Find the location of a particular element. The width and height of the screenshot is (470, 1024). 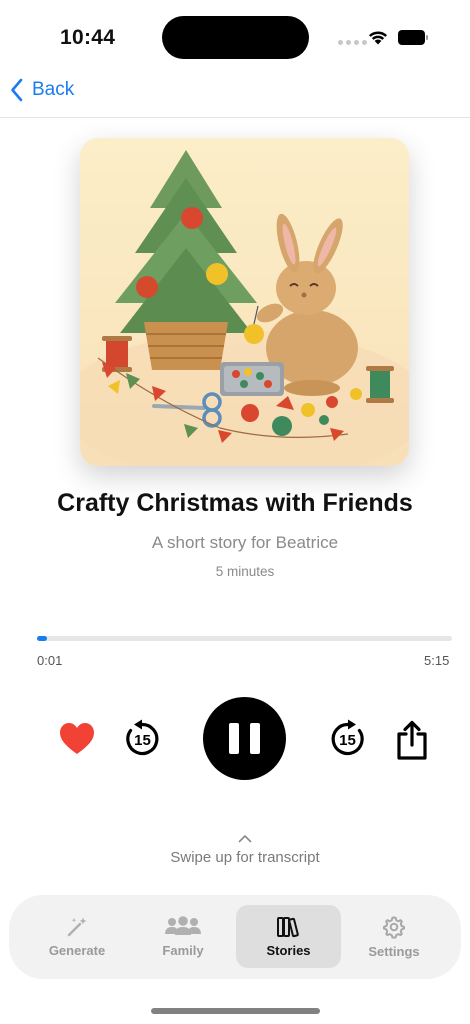

transcript-hint-label: Swipe up for transcript is located at coordinates (245, 857).